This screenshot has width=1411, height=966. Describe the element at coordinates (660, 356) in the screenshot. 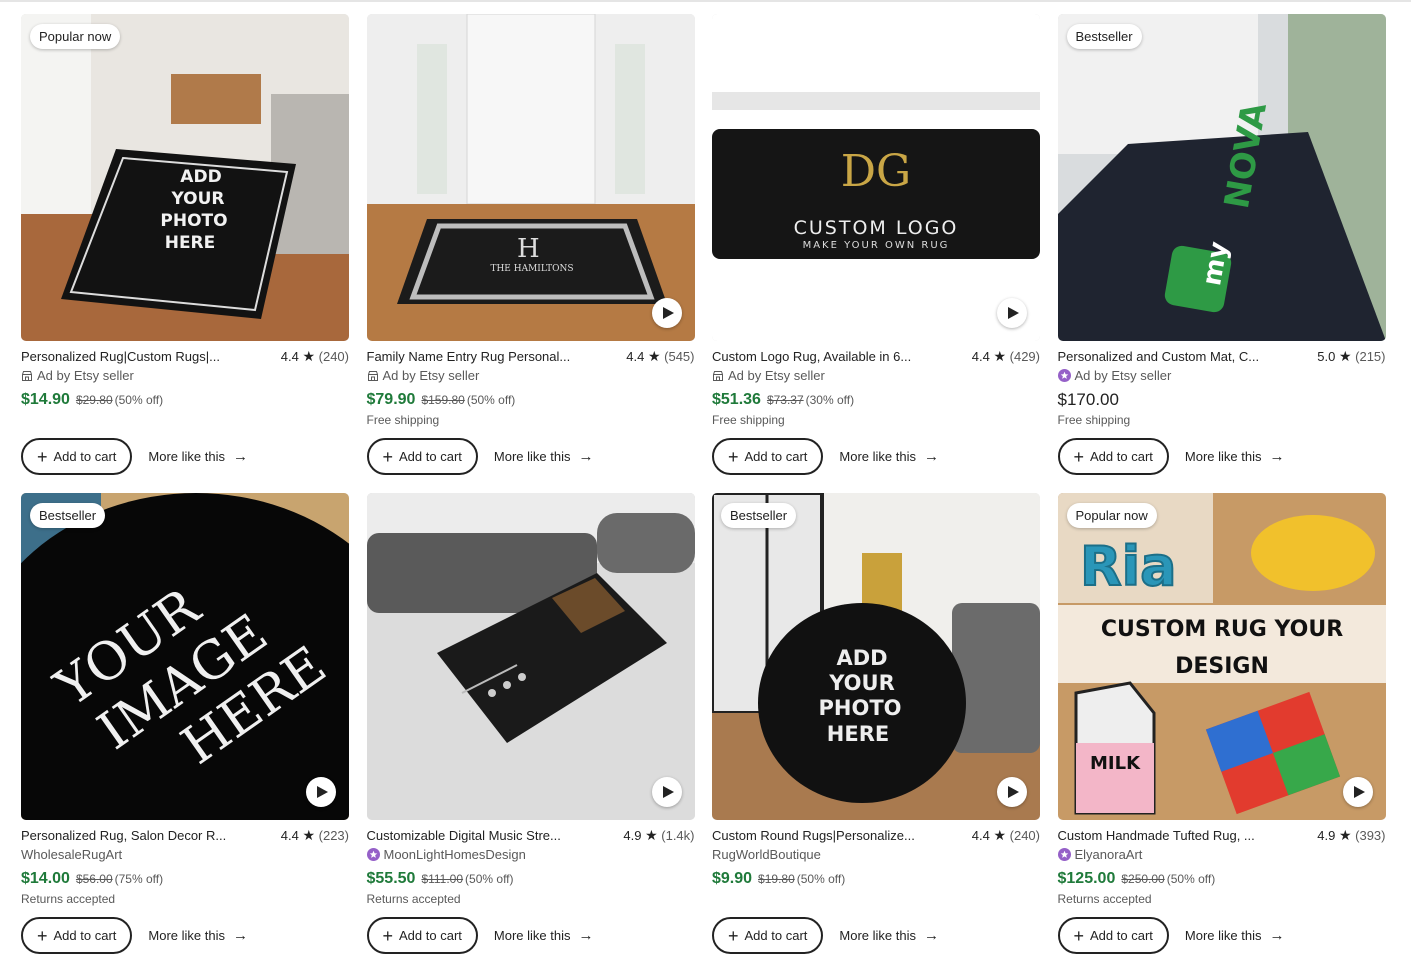

I see `rating: 4.4 ★ (545)` at that location.